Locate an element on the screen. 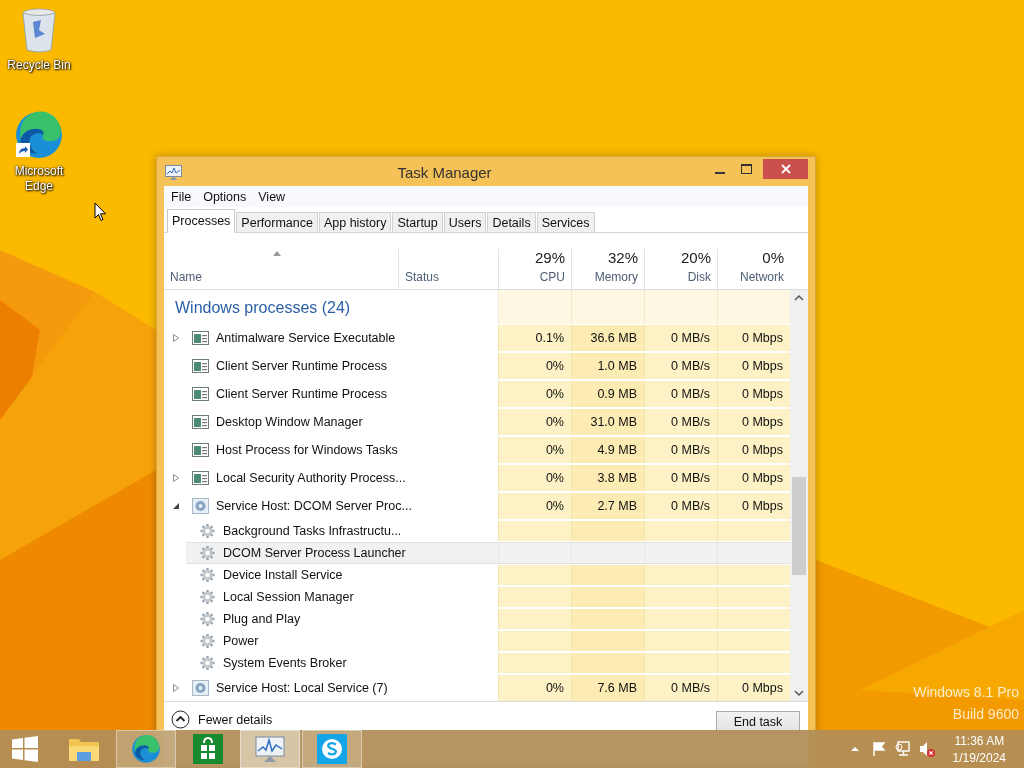  table-row: Antimalware Service Executable 0.1% 36.6 MB 0 MB/s 0 Mbps is located at coordinates (477, 338).